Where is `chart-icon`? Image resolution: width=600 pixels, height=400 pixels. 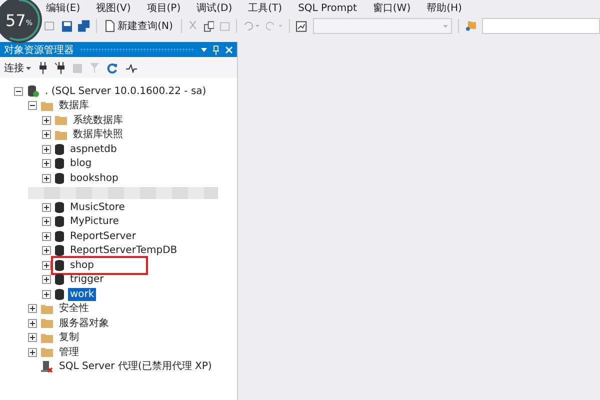
chart-icon is located at coordinates (301, 26).